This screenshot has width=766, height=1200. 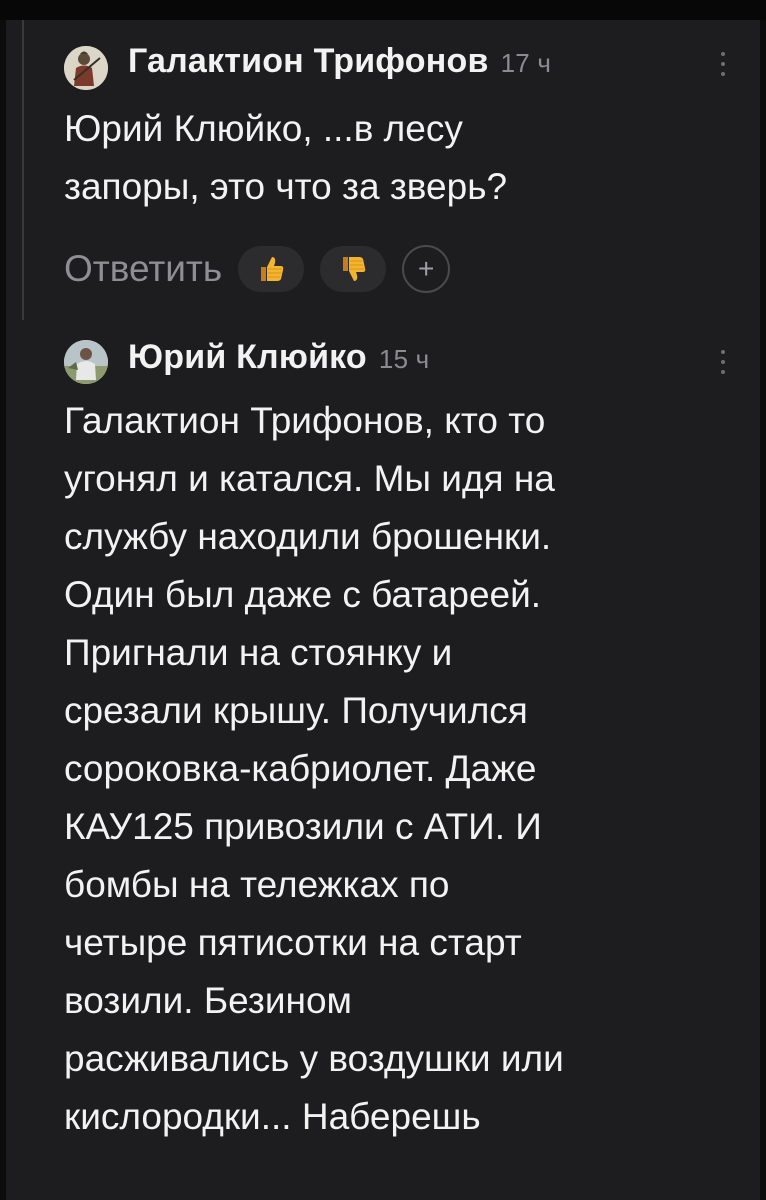 What do you see at coordinates (526, 63) in the screenshot?
I see `comment-time: 17 ч` at bounding box center [526, 63].